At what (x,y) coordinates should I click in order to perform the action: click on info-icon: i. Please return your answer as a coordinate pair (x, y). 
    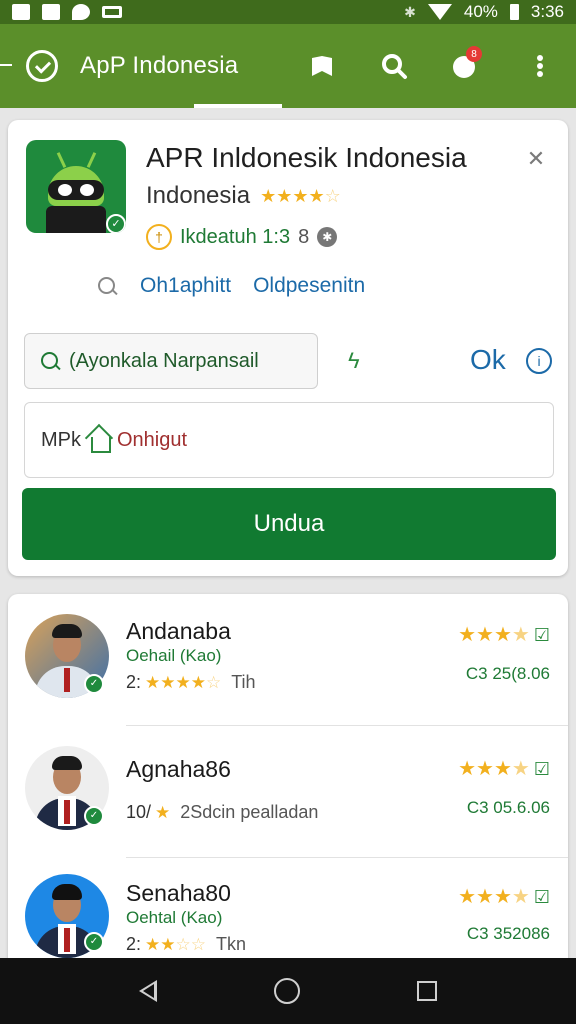
    Looking at the image, I should click on (539, 361).